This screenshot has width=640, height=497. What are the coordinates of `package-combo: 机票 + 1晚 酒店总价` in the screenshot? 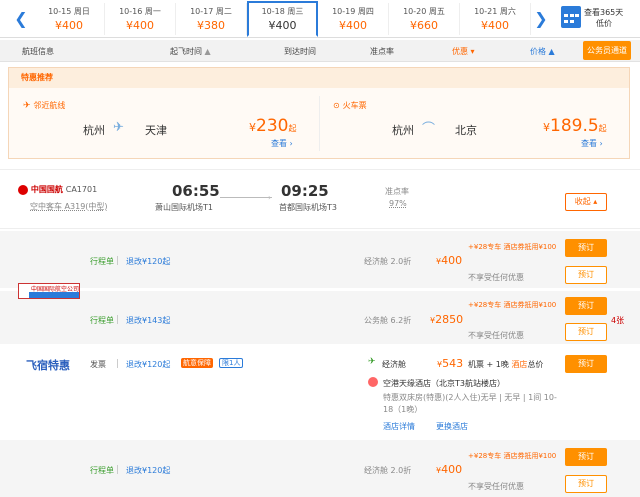 It's located at (505, 364).